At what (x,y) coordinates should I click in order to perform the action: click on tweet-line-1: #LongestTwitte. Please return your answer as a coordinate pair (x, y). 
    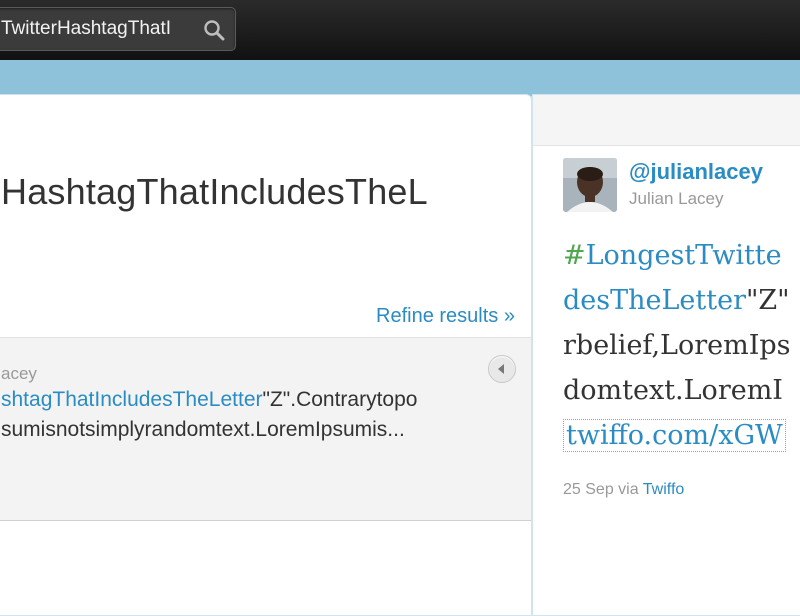
    Looking at the image, I should click on (681, 255).